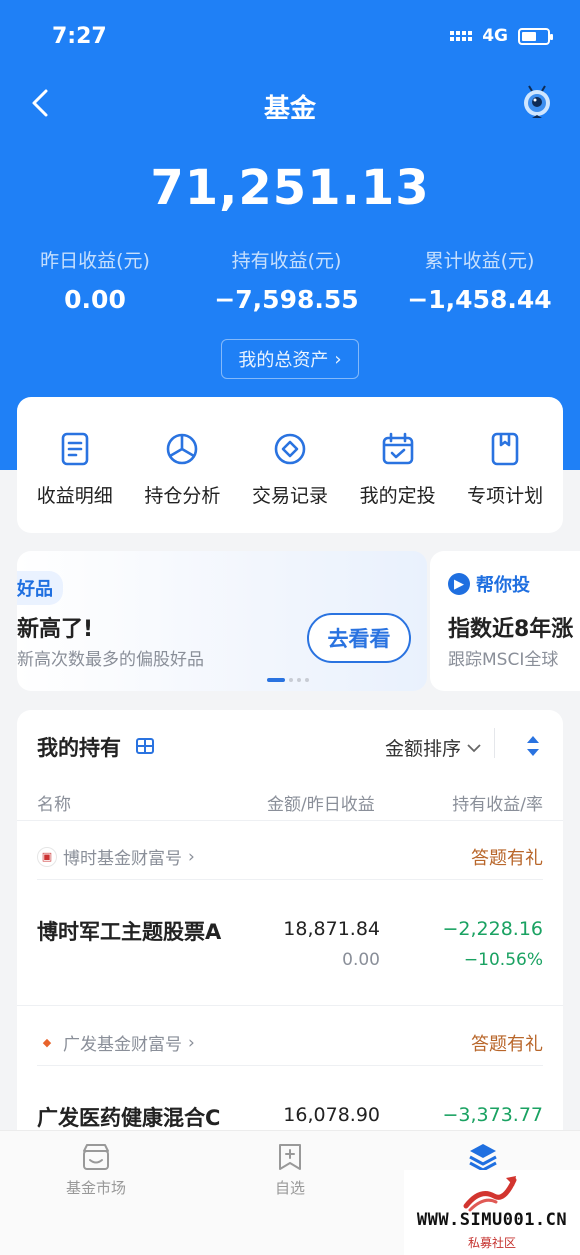 This screenshot has height=1255, width=580. What do you see at coordinates (283, 360) in the screenshot?
I see `total-assets-label: 我的总资产` at bounding box center [283, 360].